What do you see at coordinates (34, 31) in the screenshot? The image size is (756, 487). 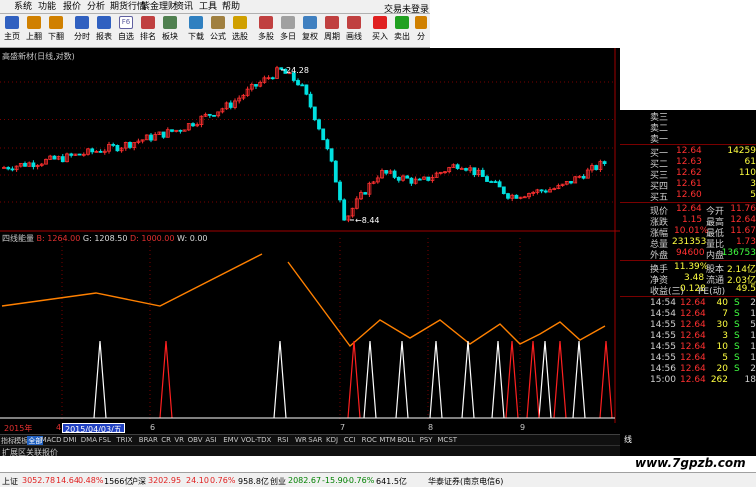 I see `page-up-button: 上翻` at bounding box center [34, 31].